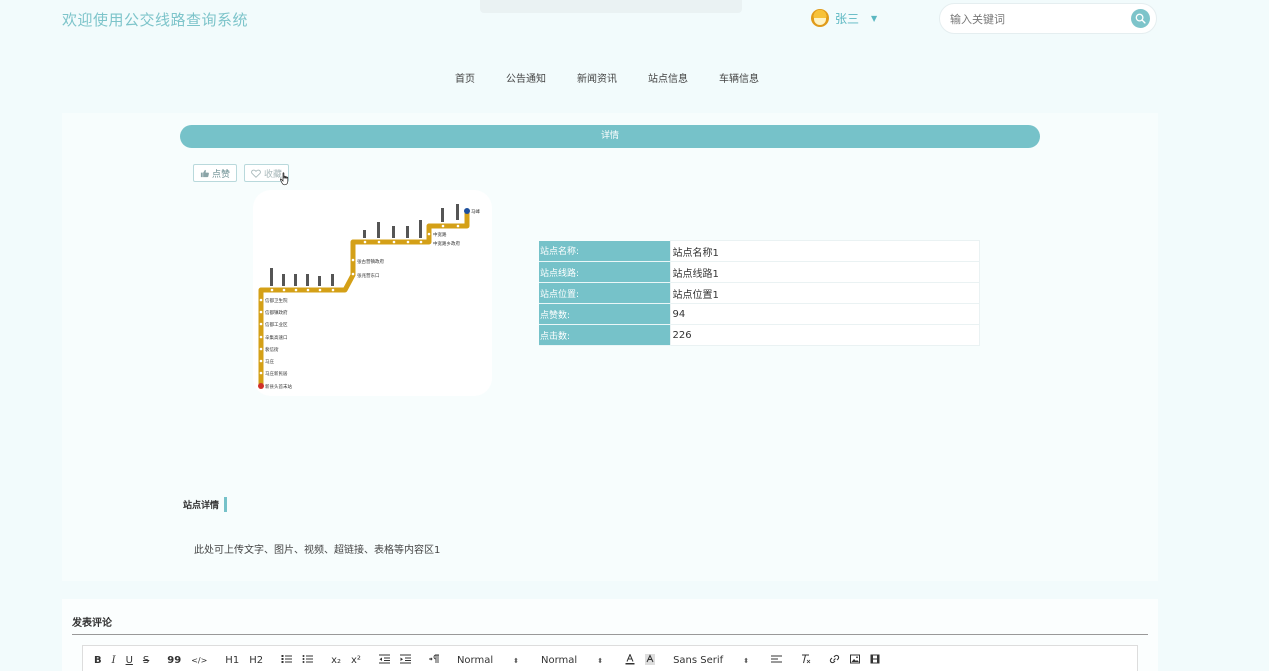 The height and width of the screenshot is (671, 1269). Describe the element at coordinates (446, 243) in the screenshot. I see `map-station-label: 中宽路乡政府` at that location.